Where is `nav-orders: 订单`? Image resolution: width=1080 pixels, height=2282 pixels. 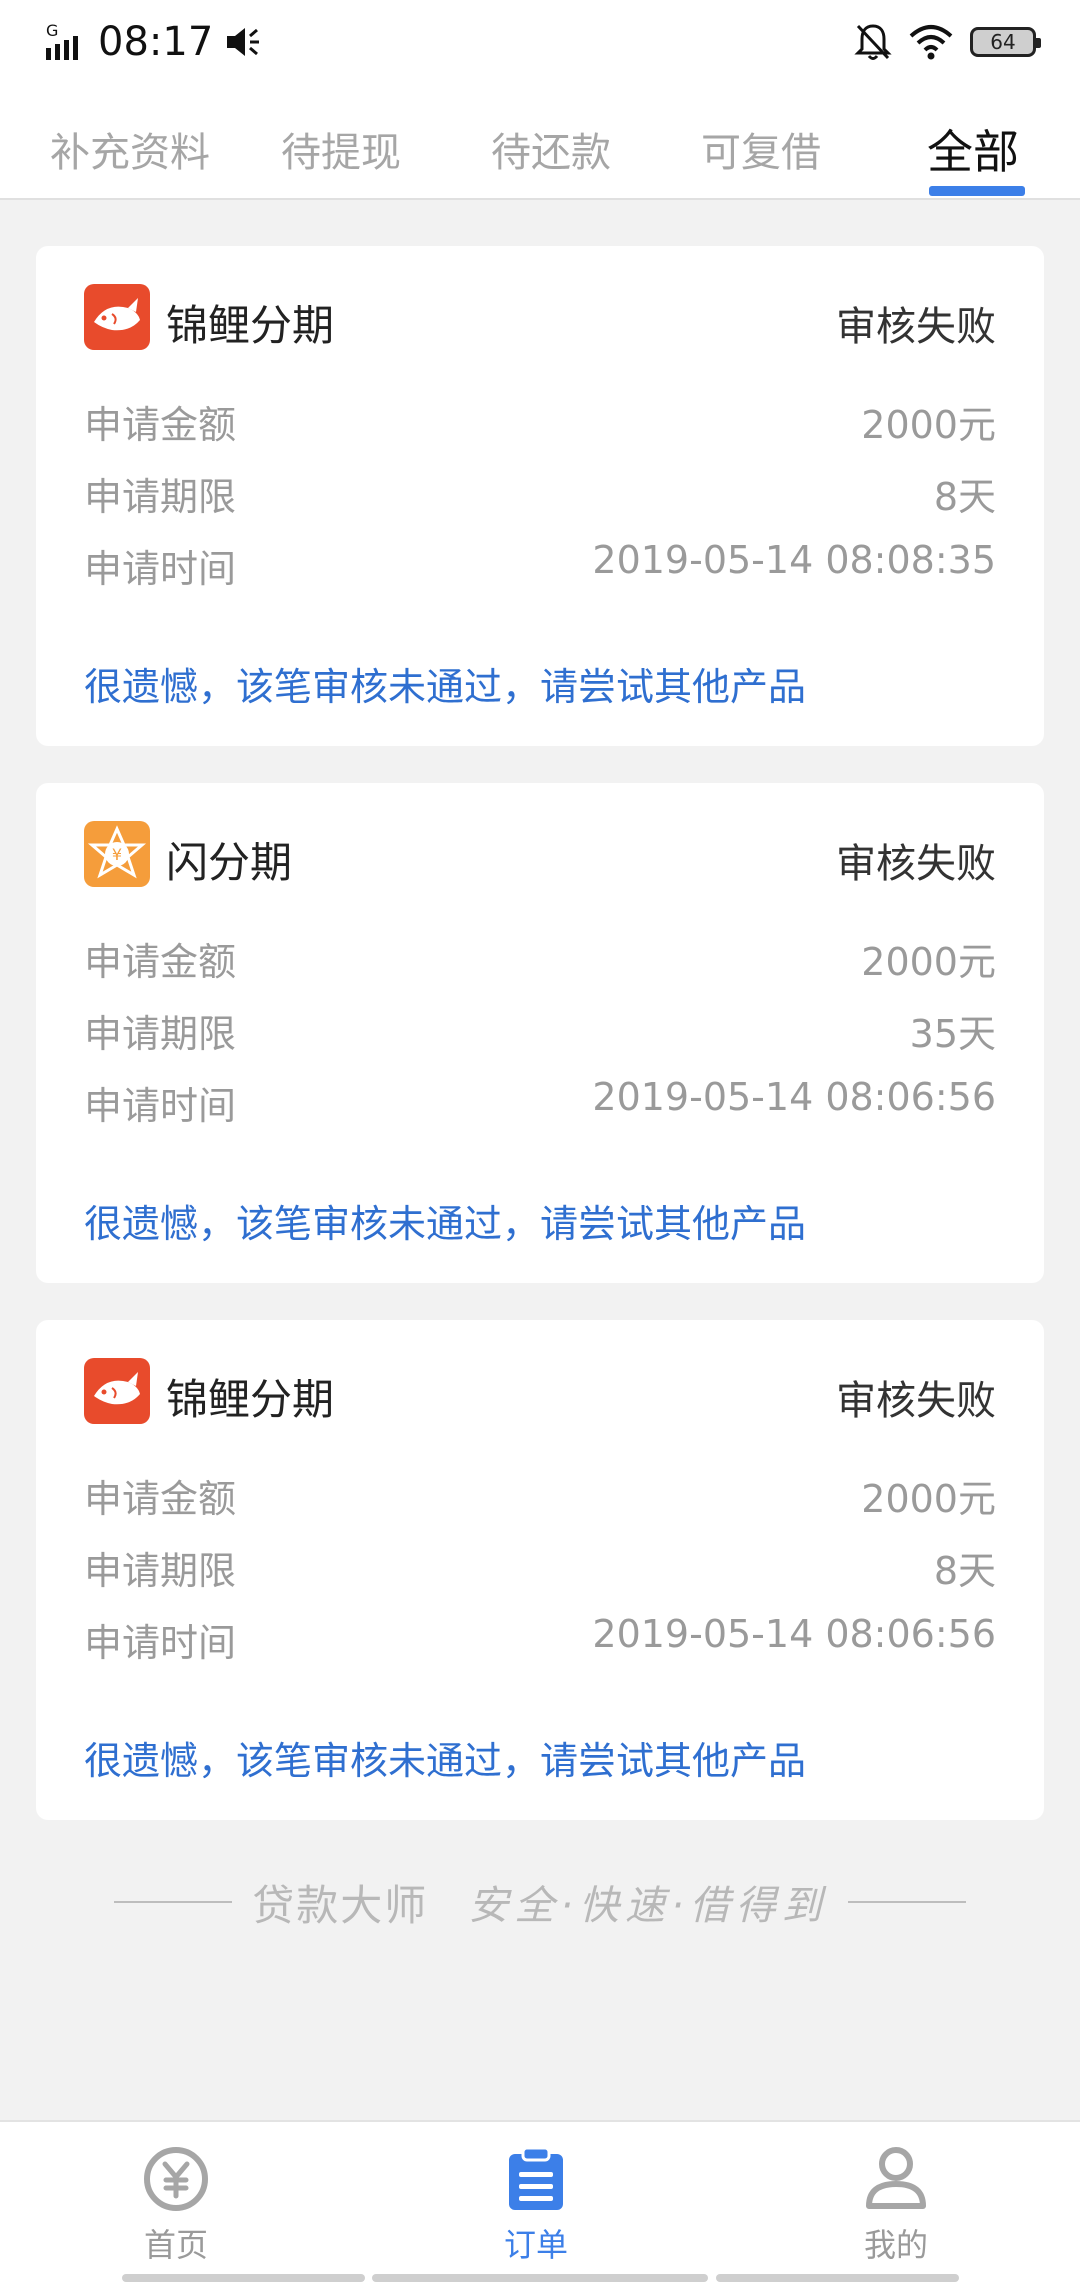
nav-orders: 订单 is located at coordinates (536, 2205).